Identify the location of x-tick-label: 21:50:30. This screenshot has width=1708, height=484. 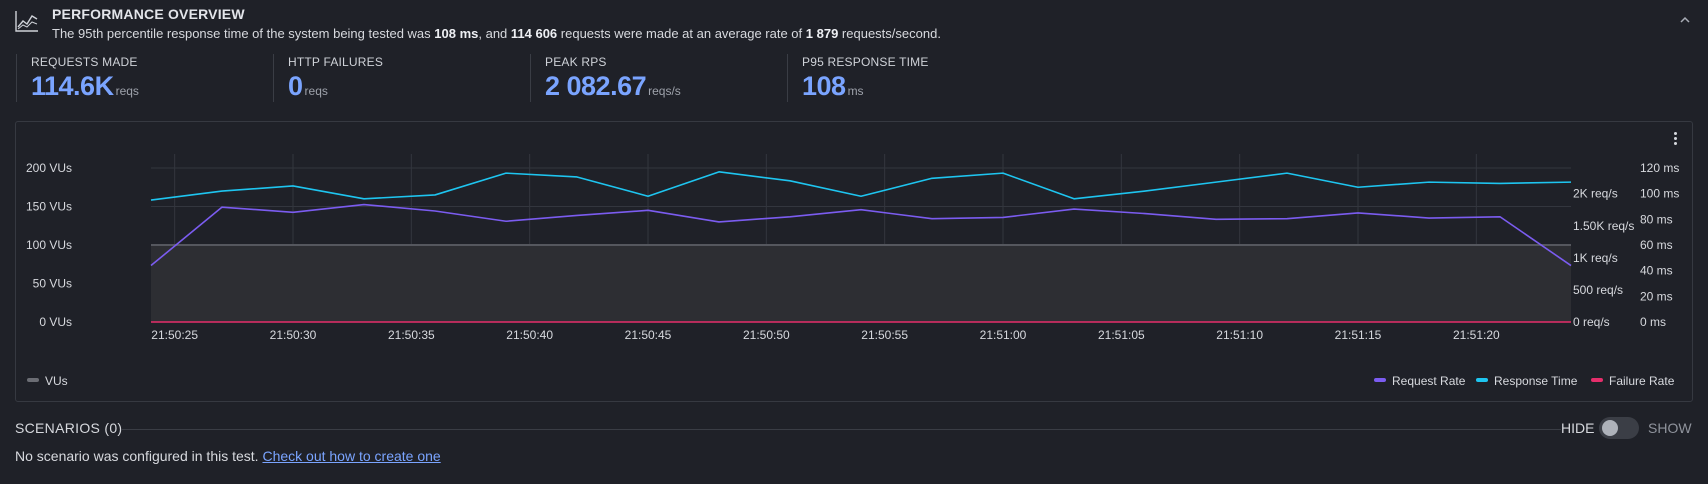
(293, 335).